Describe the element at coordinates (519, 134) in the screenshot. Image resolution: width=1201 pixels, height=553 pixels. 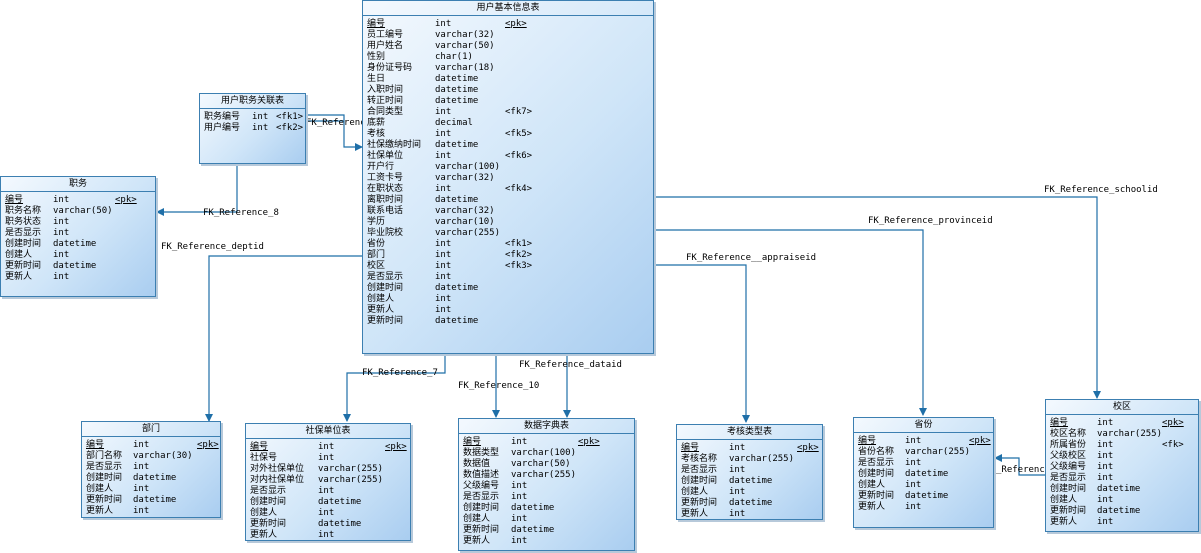
I see `column-key: <fk5>` at that location.